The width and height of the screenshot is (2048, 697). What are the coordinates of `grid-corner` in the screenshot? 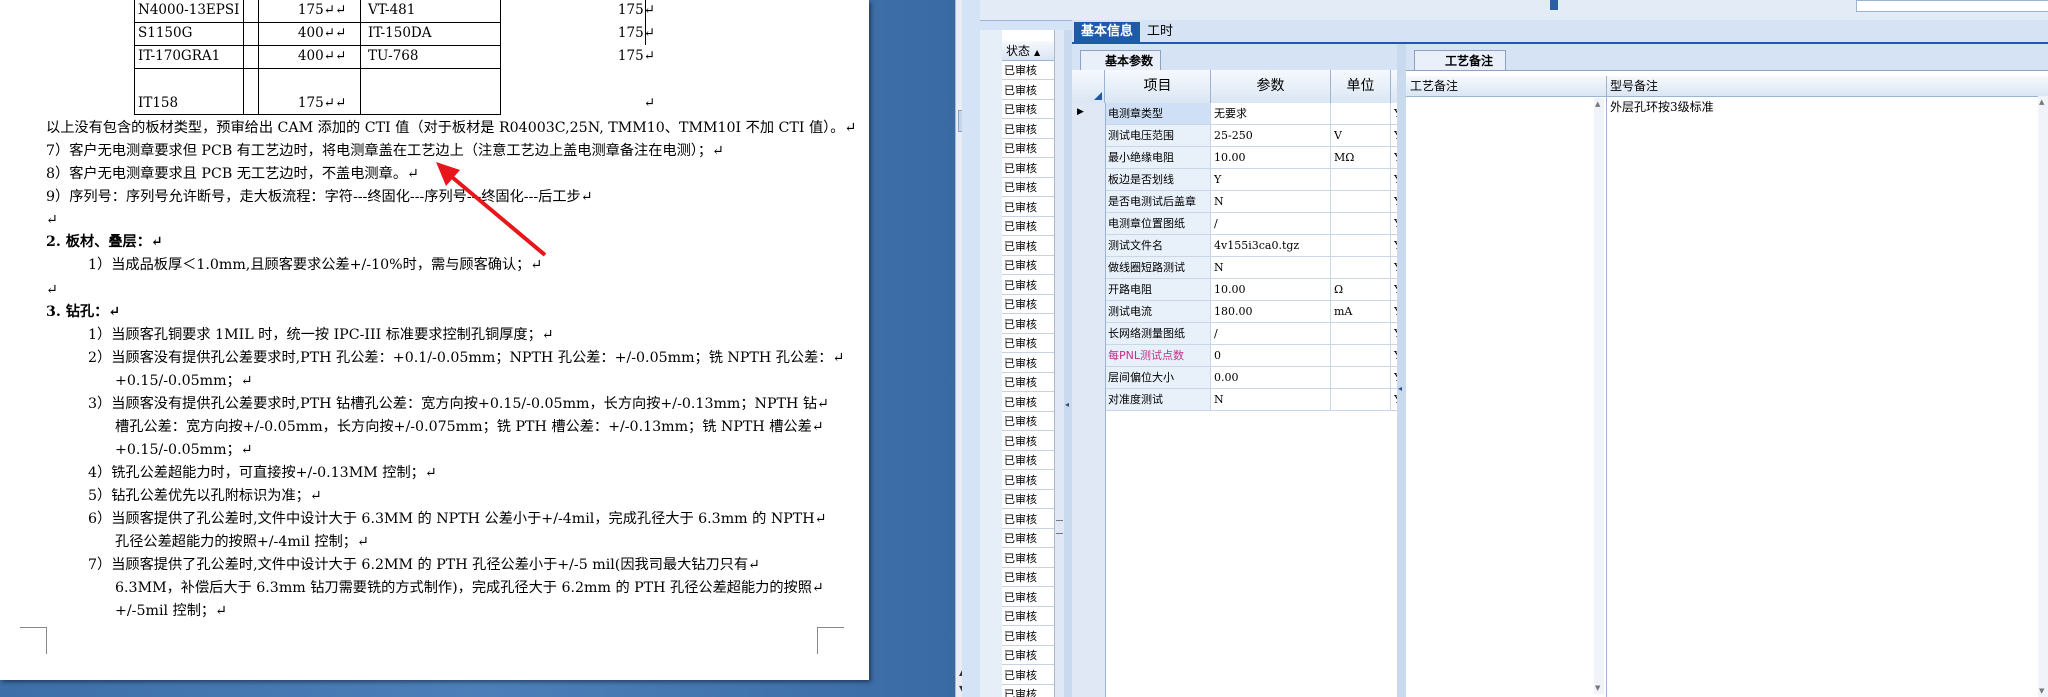 It's located at (1088, 86).